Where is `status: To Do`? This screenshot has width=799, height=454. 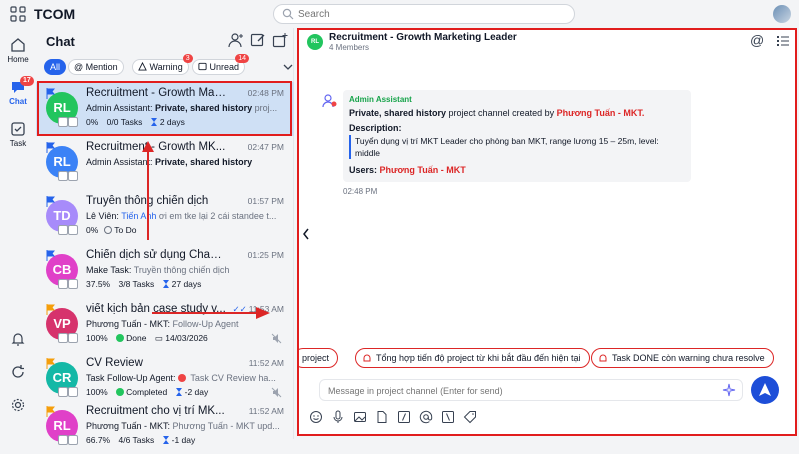
status: To Do is located at coordinates (125, 230).